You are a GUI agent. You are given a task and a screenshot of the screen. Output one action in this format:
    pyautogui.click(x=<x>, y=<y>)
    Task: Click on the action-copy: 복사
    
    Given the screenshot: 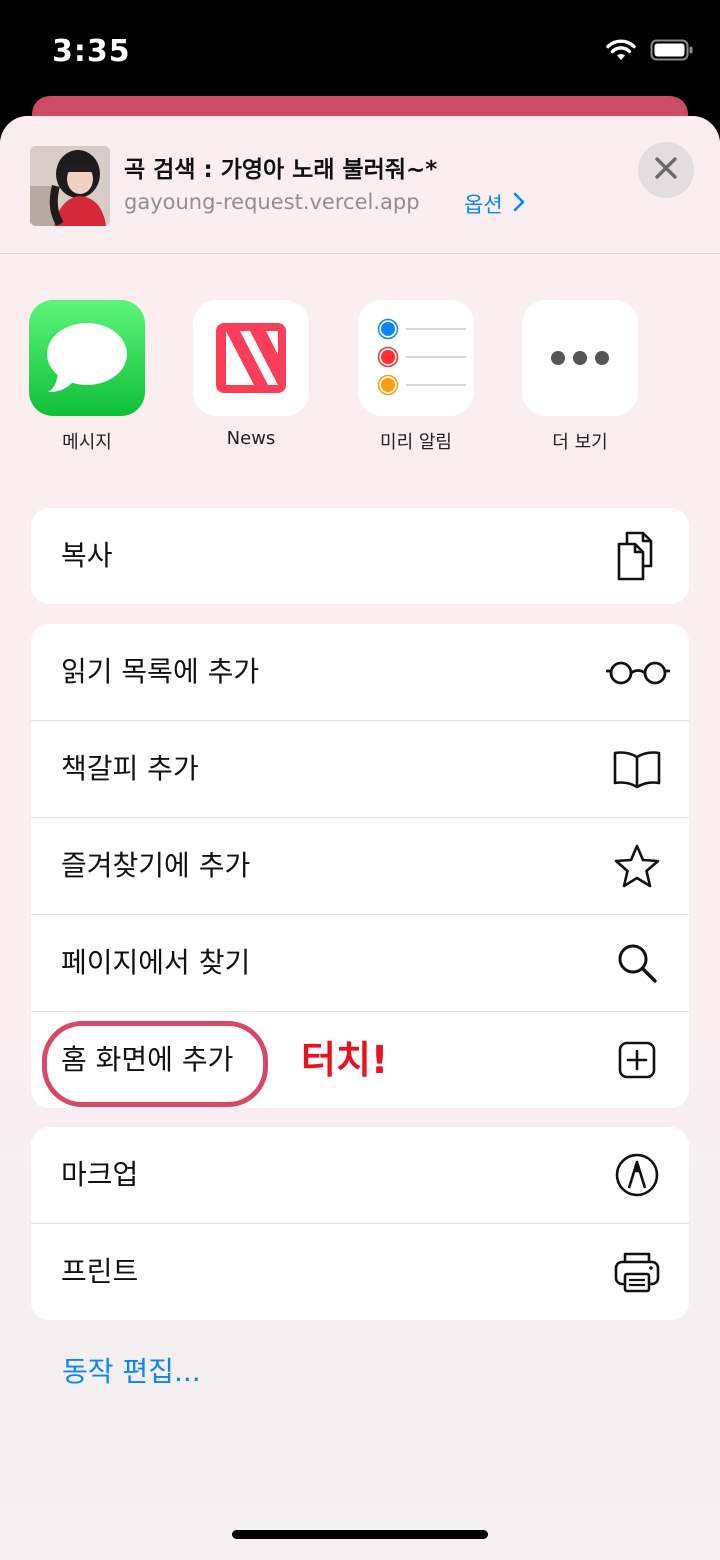 What is the action you would take?
    pyautogui.click(x=360, y=556)
    